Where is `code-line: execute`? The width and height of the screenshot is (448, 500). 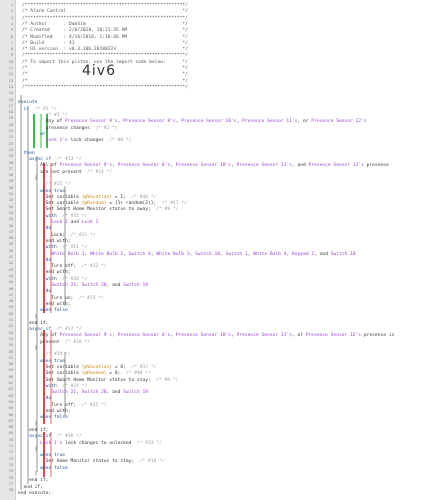
code-line: execute is located at coordinates (27, 103).